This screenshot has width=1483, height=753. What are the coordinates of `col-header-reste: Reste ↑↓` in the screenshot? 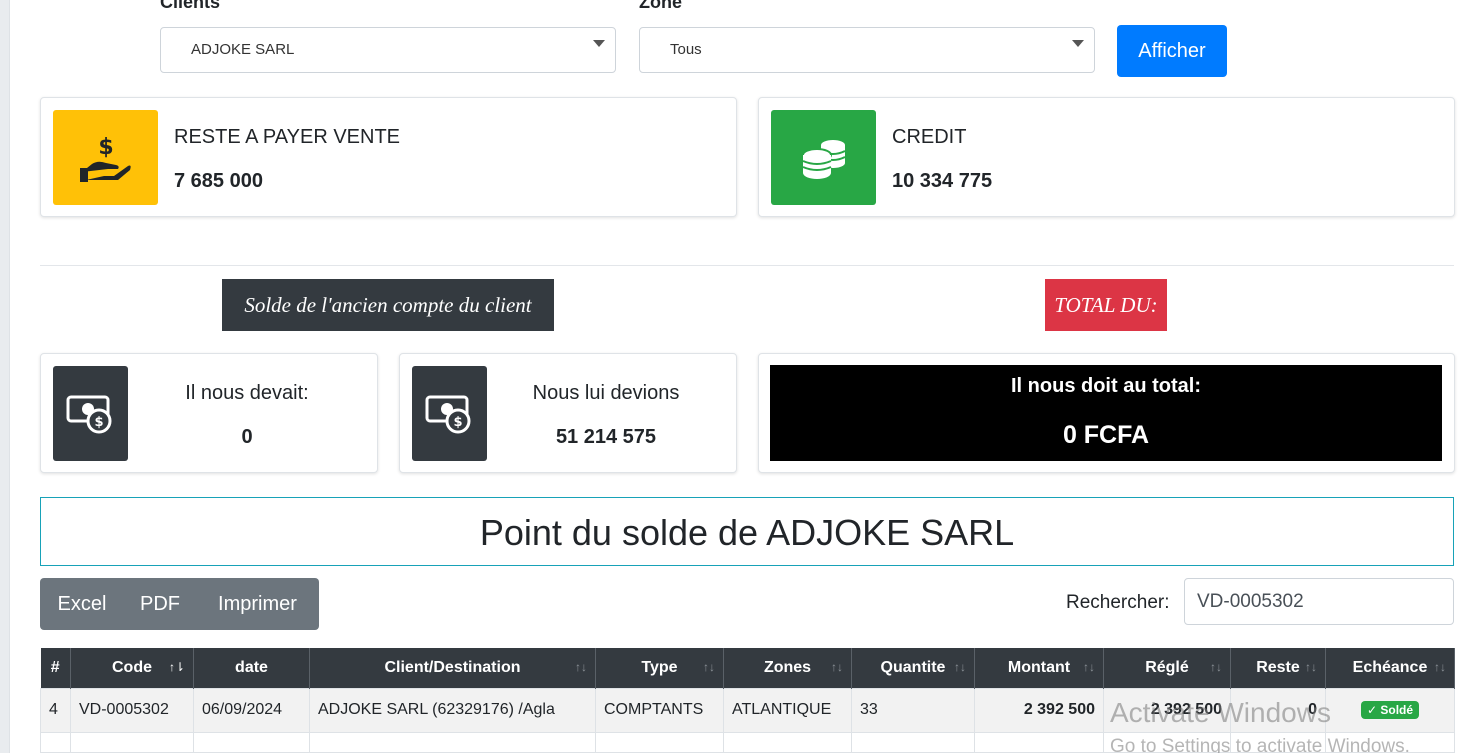 It's located at (1278, 668).